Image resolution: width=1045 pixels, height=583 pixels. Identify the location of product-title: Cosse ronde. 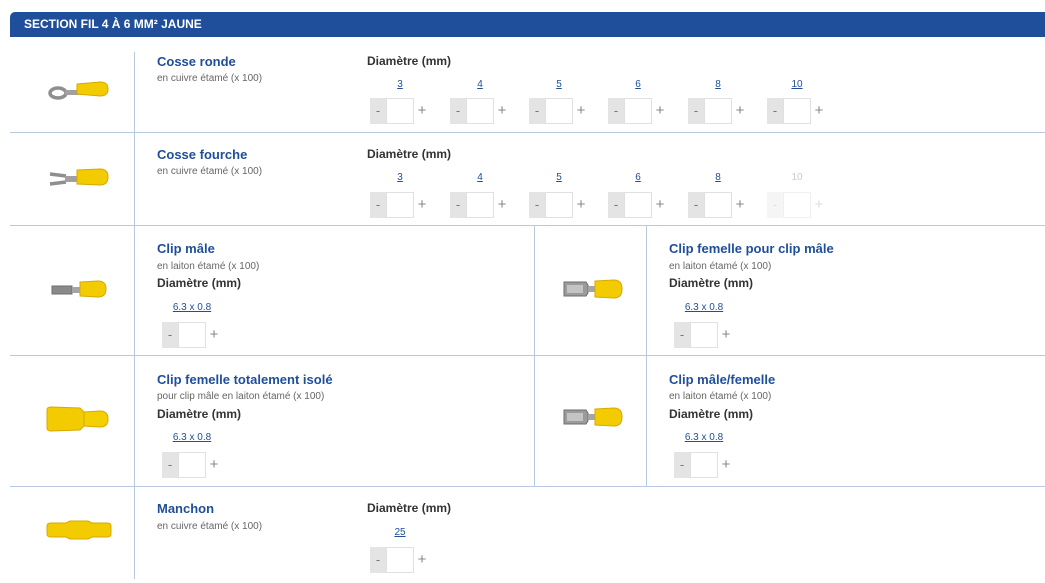
(196, 61).